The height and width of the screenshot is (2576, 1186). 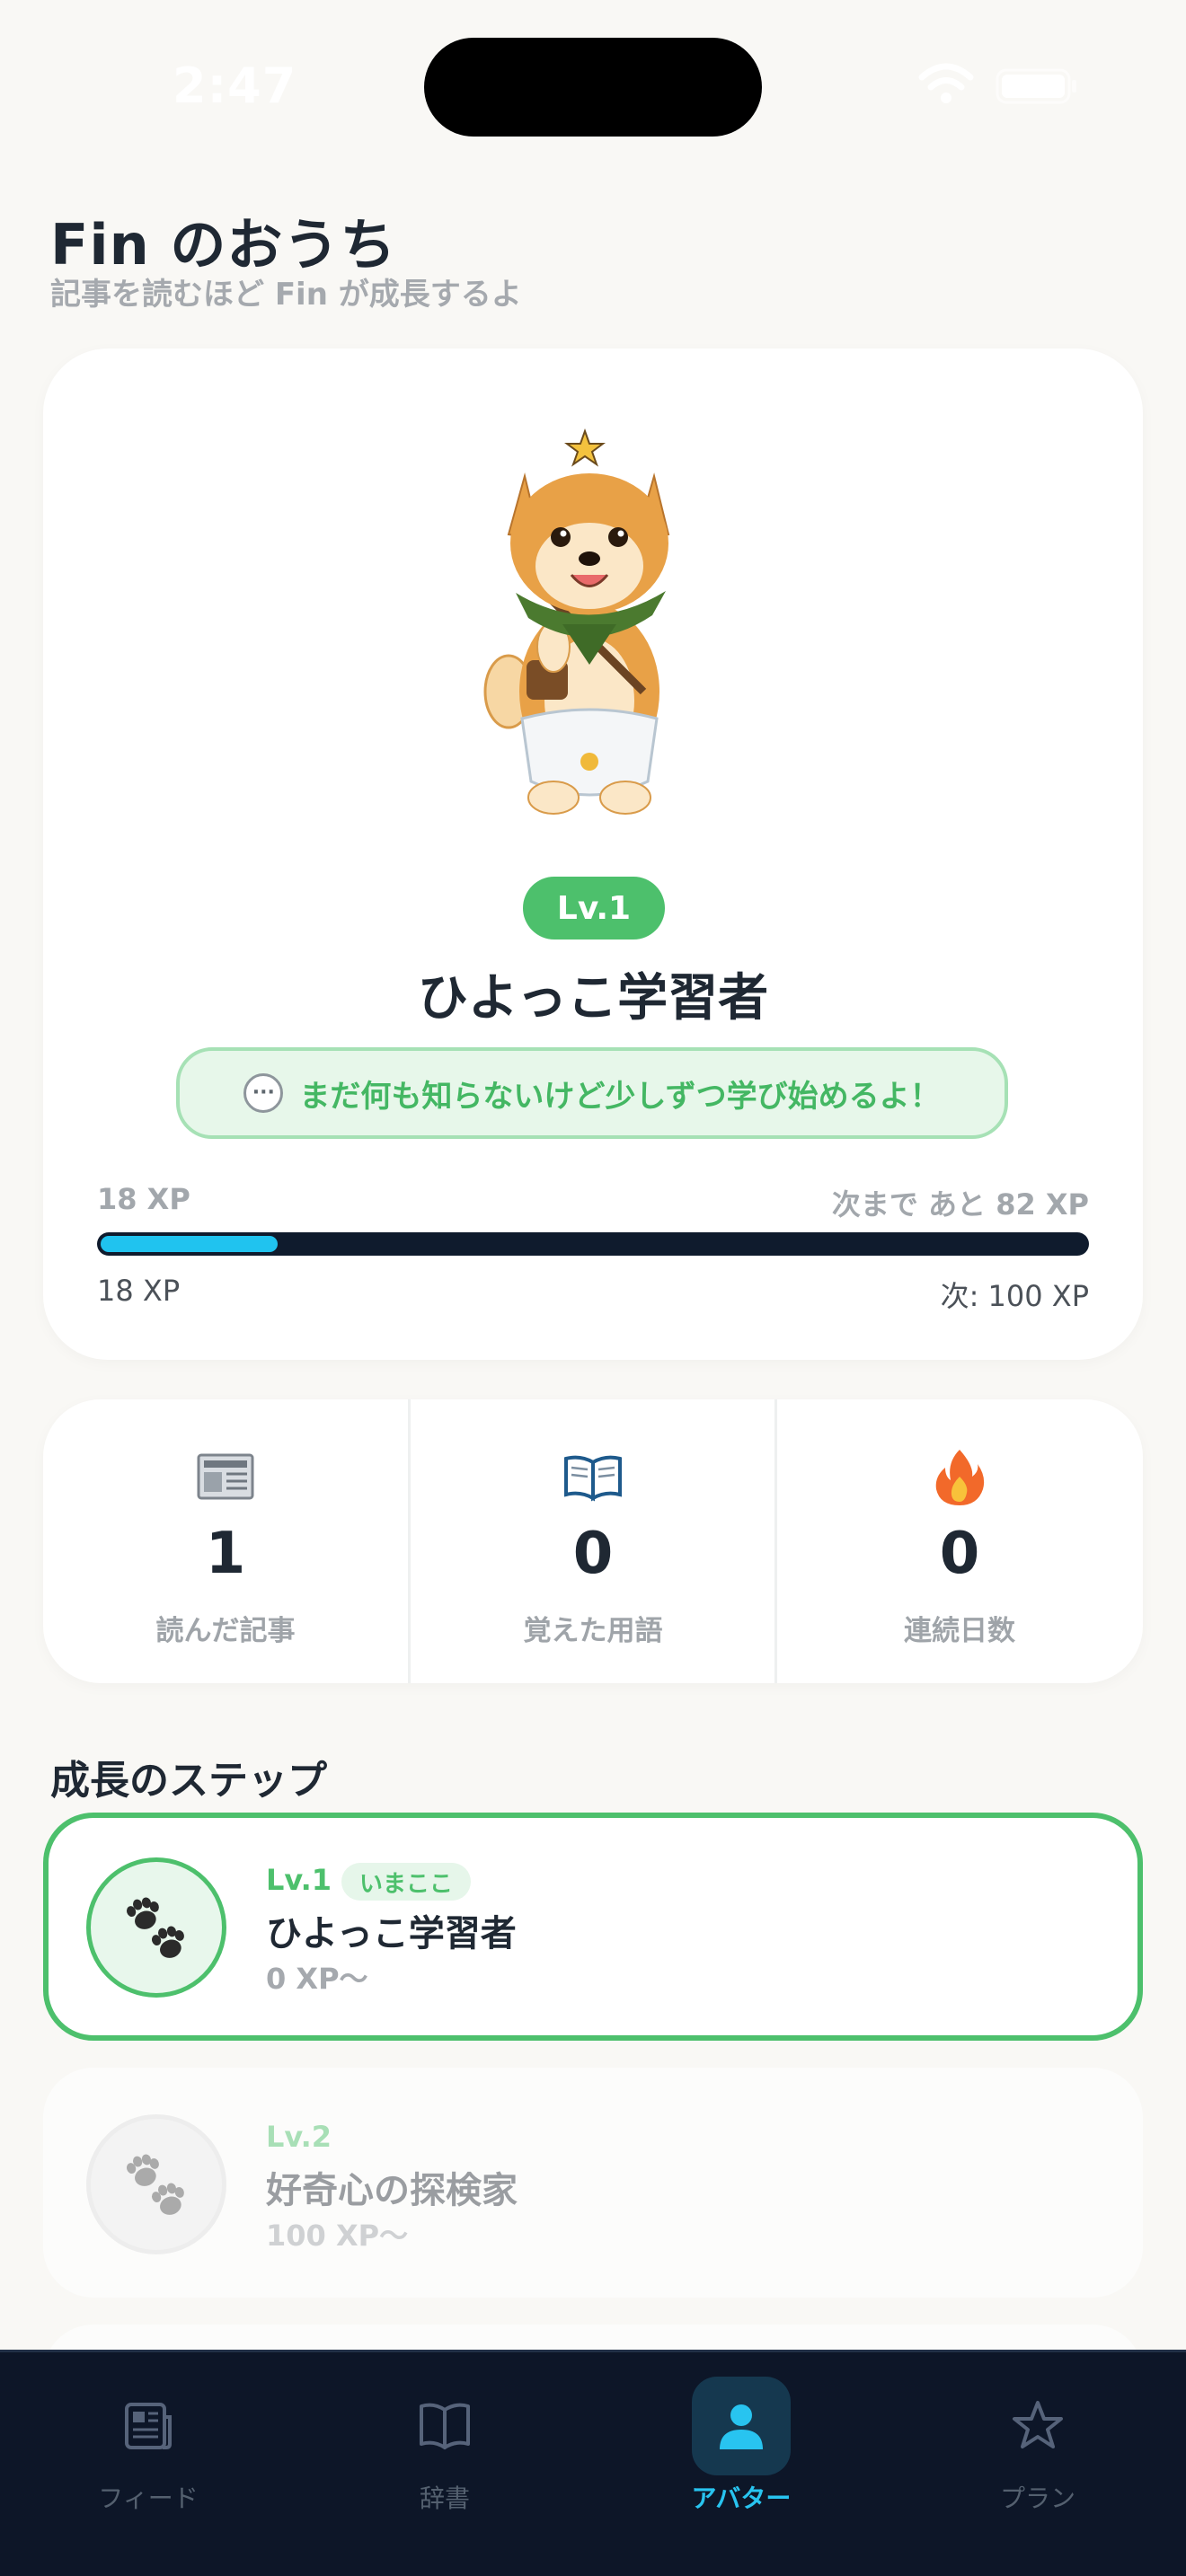 I want to click on stat-terms-learned: 0 覚えた用語, so click(x=593, y=1541).